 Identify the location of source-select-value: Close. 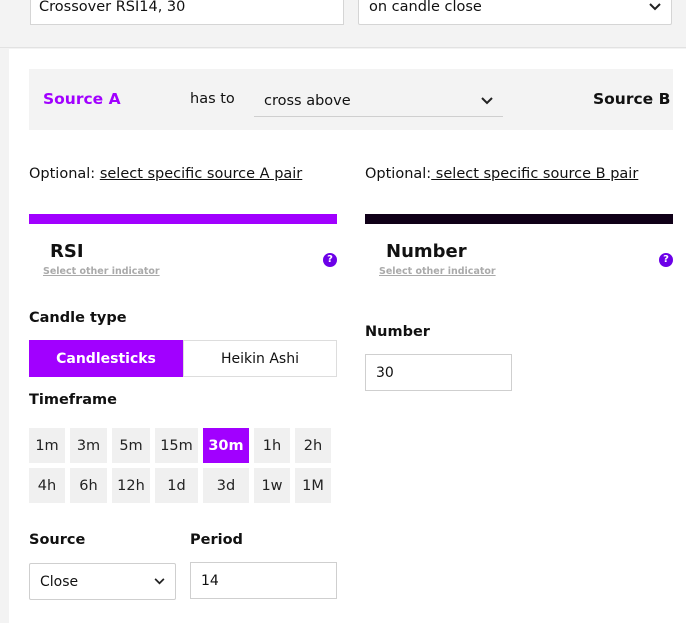
(59, 581).